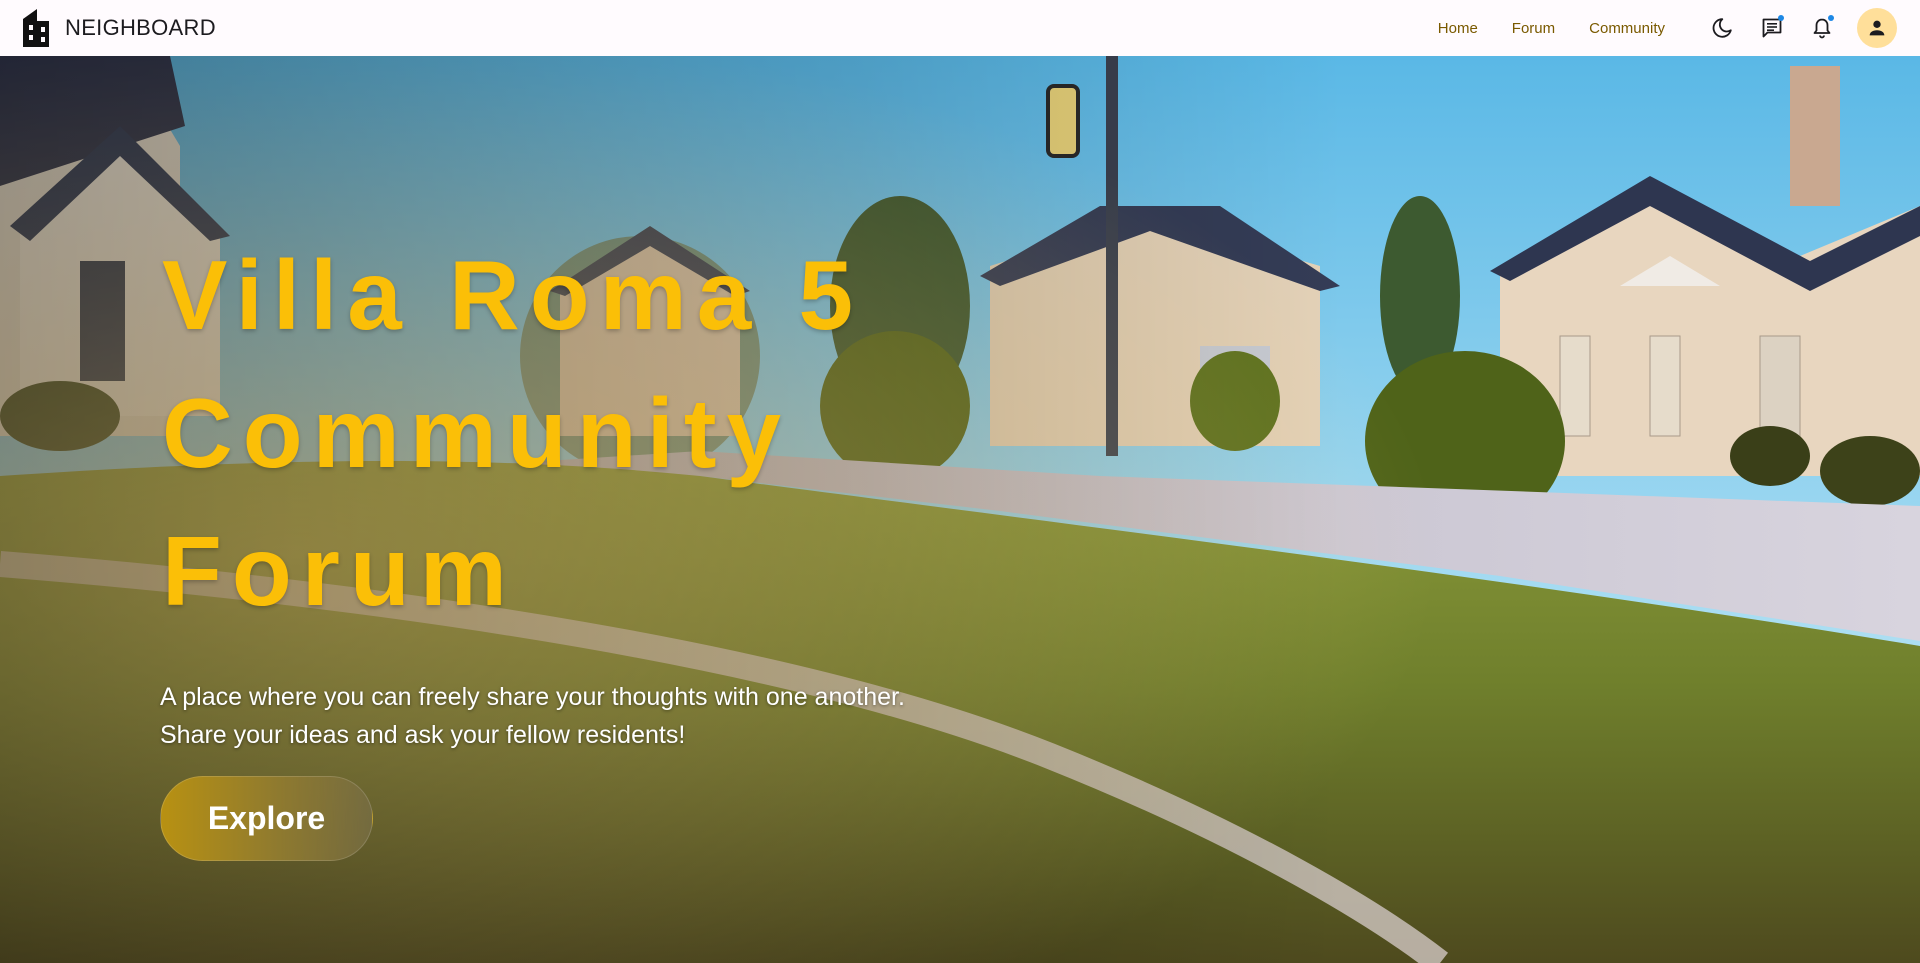  Describe the element at coordinates (266, 818) in the screenshot. I see `explore-button: Explore` at that location.